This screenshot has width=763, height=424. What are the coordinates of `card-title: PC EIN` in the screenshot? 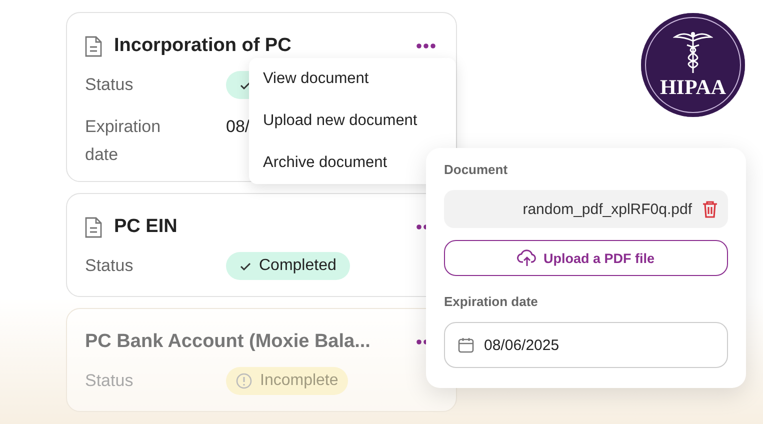 It's located at (146, 227).